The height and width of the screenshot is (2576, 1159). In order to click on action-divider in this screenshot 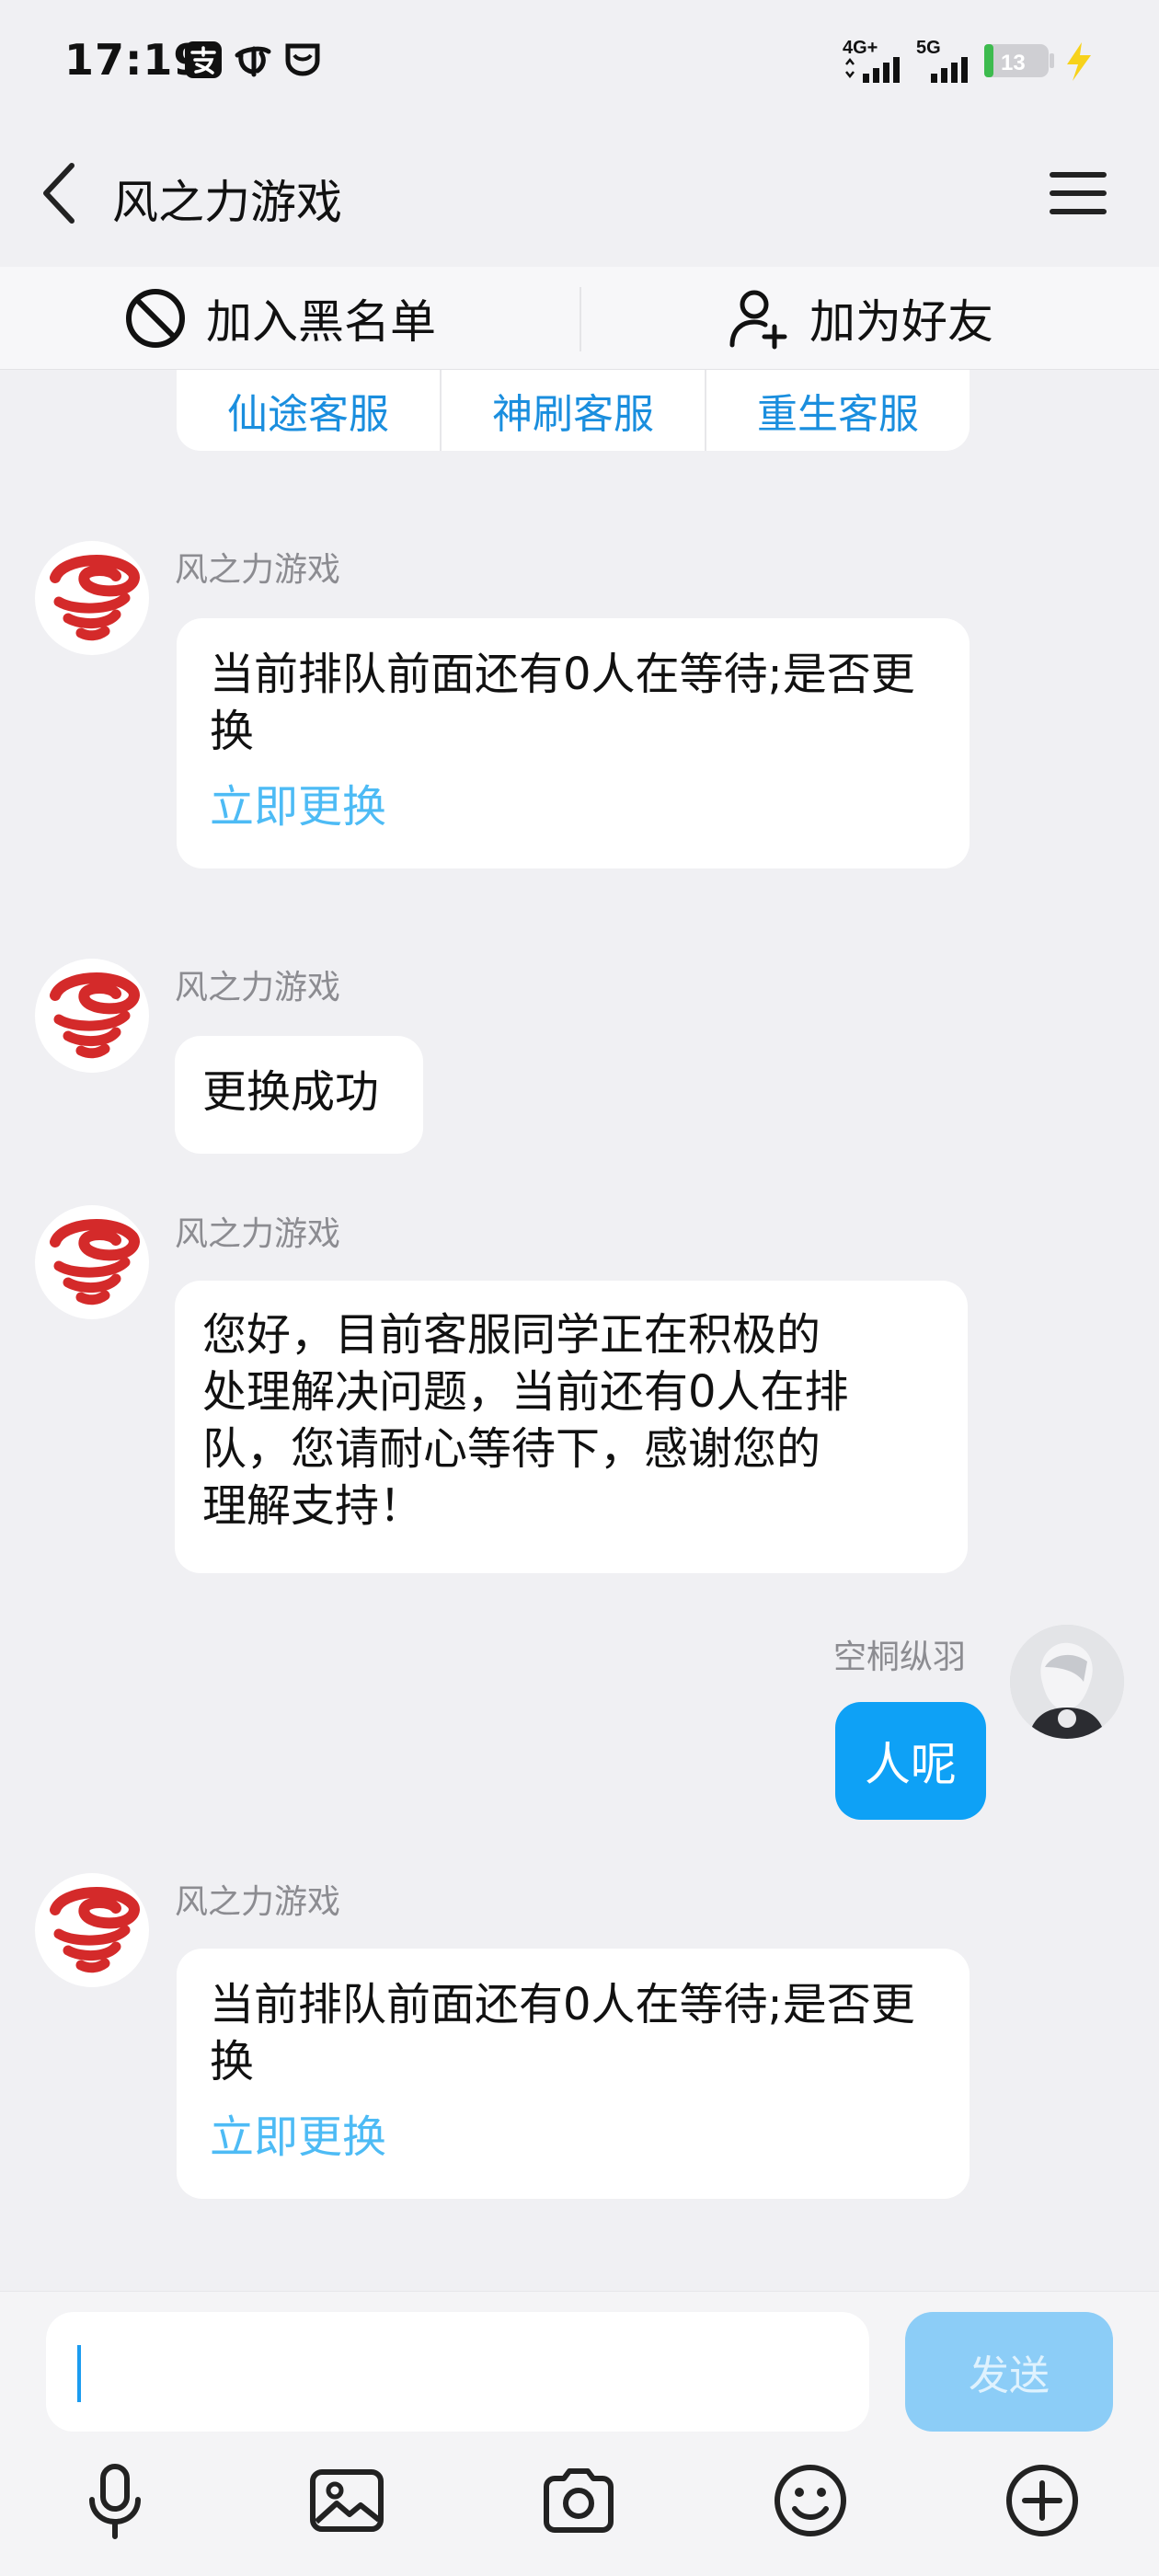, I will do `click(580, 319)`.